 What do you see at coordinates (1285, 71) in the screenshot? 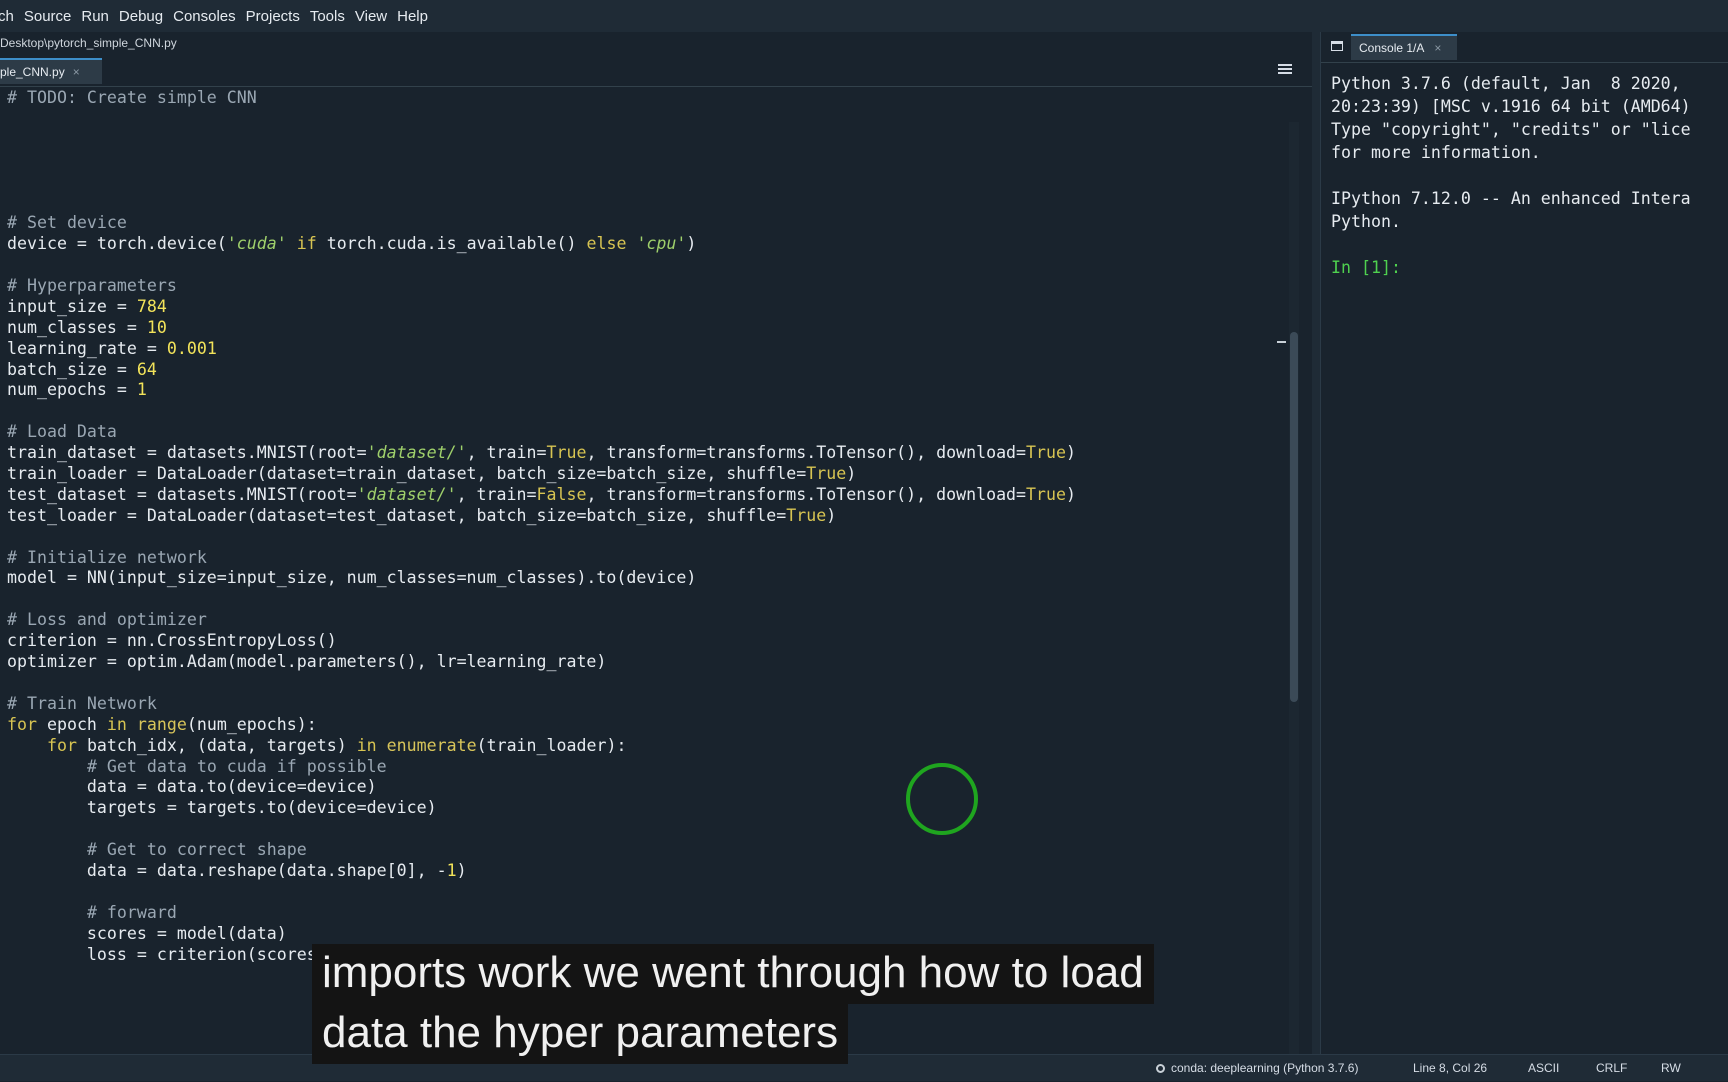
I see `hamburger-menu-icon` at bounding box center [1285, 71].